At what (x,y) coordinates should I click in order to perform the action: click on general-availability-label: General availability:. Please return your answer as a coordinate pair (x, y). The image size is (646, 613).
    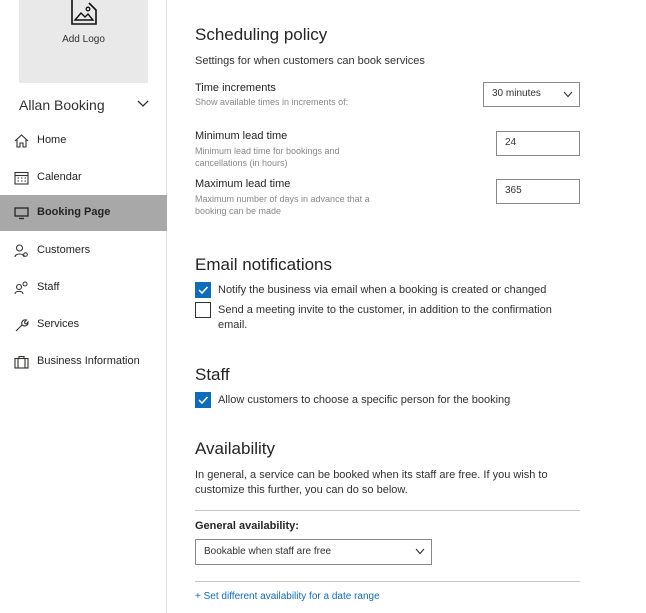
    Looking at the image, I should click on (247, 526).